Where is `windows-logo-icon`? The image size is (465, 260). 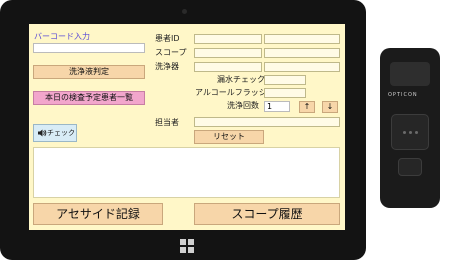
windows-logo-icon is located at coordinates (187, 246).